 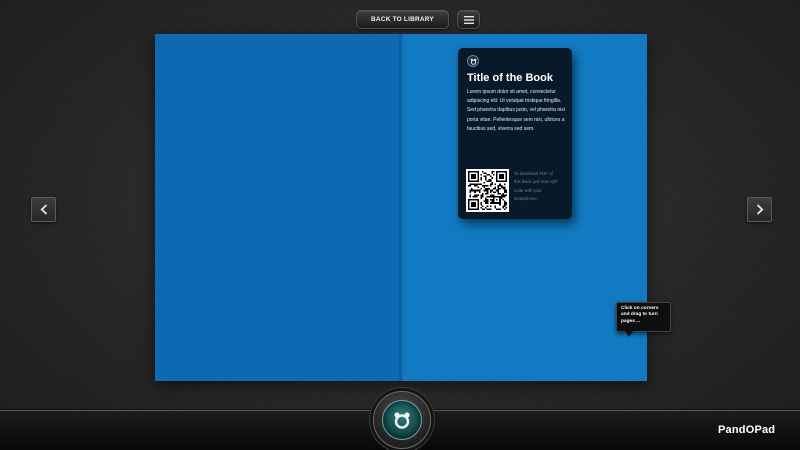 What do you see at coordinates (510, 78) in the screenshot?
I see `book-title: Title of the Book` at bounding box center [510, 78].